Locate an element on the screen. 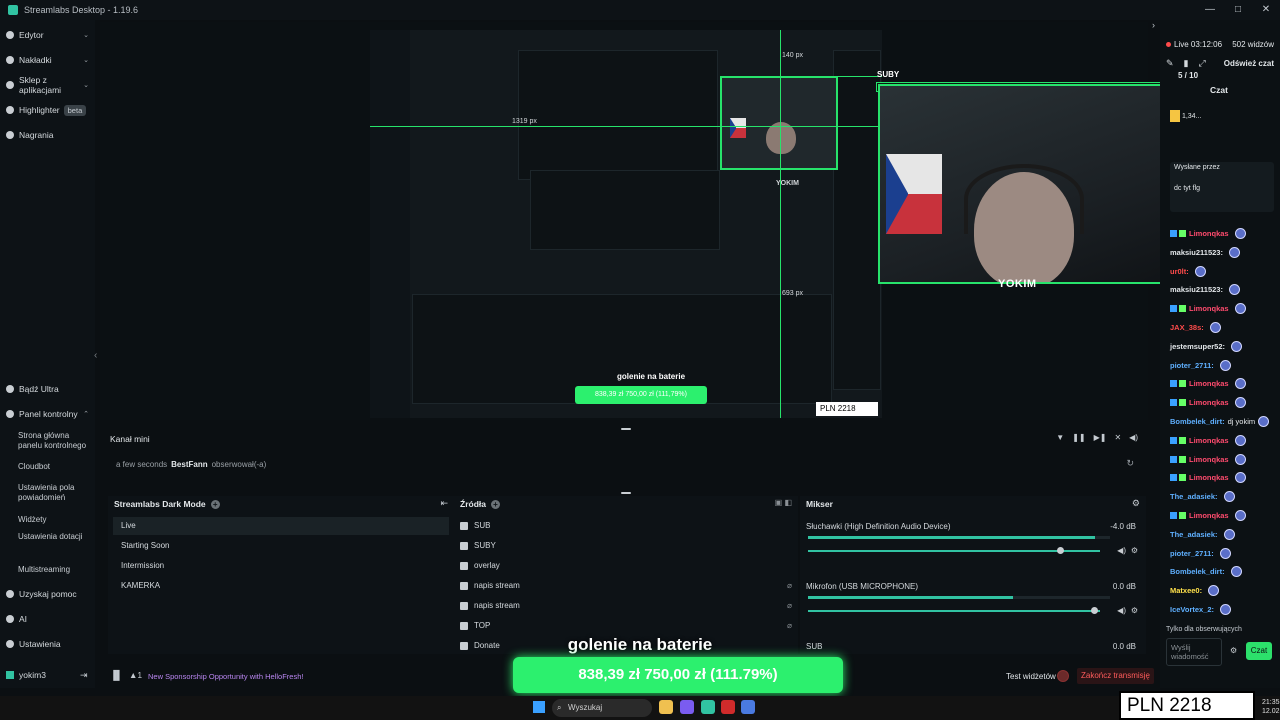  sidebar-subitem-widgets: Widżety is located at coordinates (53, 520).